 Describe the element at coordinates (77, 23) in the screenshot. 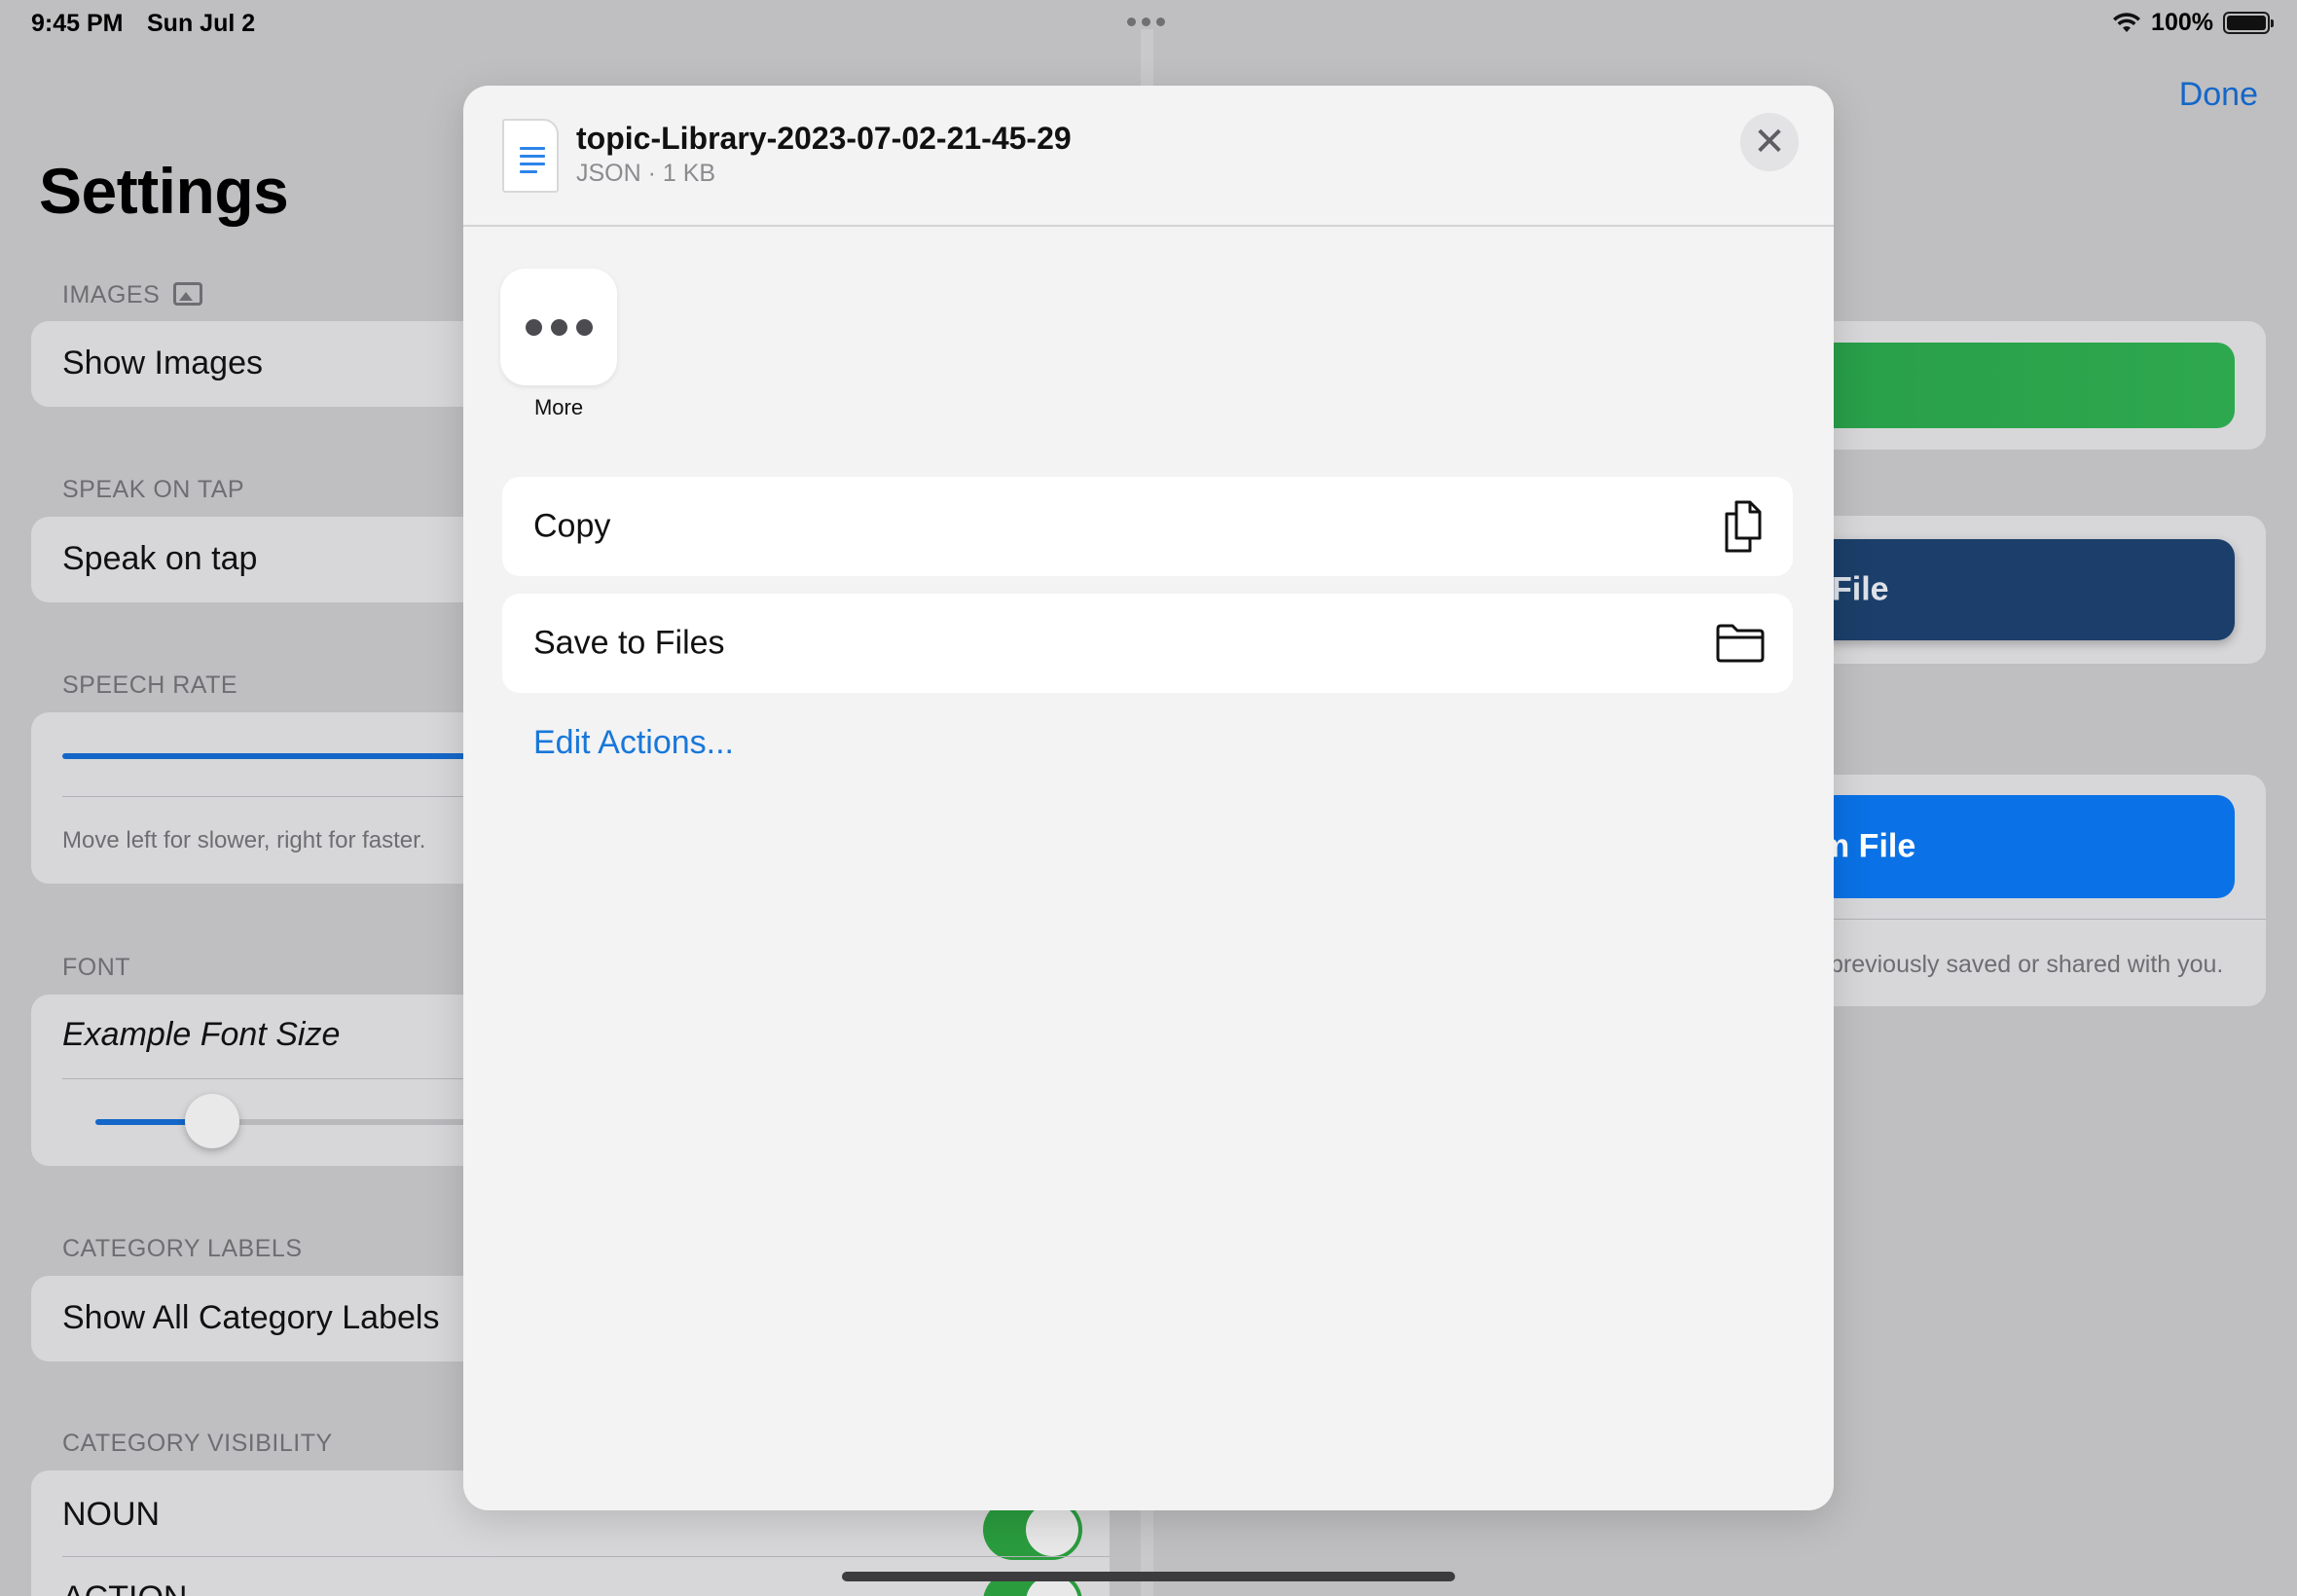

I see `status-time: 9:45 PM` at that location.